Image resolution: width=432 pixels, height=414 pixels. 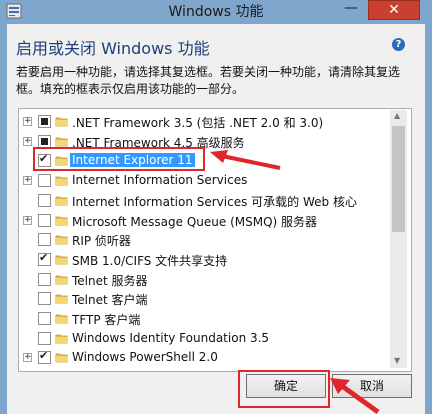 What do you see at coordinates (204, 299) in the screenshot?
I see `feature-row: Telnet 客户端` at bounding box center [204, 299].